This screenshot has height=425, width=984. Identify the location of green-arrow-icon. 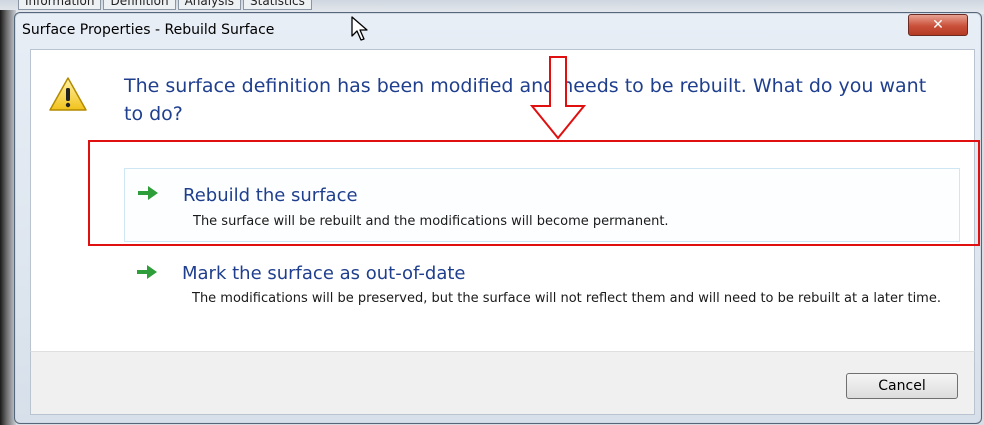
(147, 272).